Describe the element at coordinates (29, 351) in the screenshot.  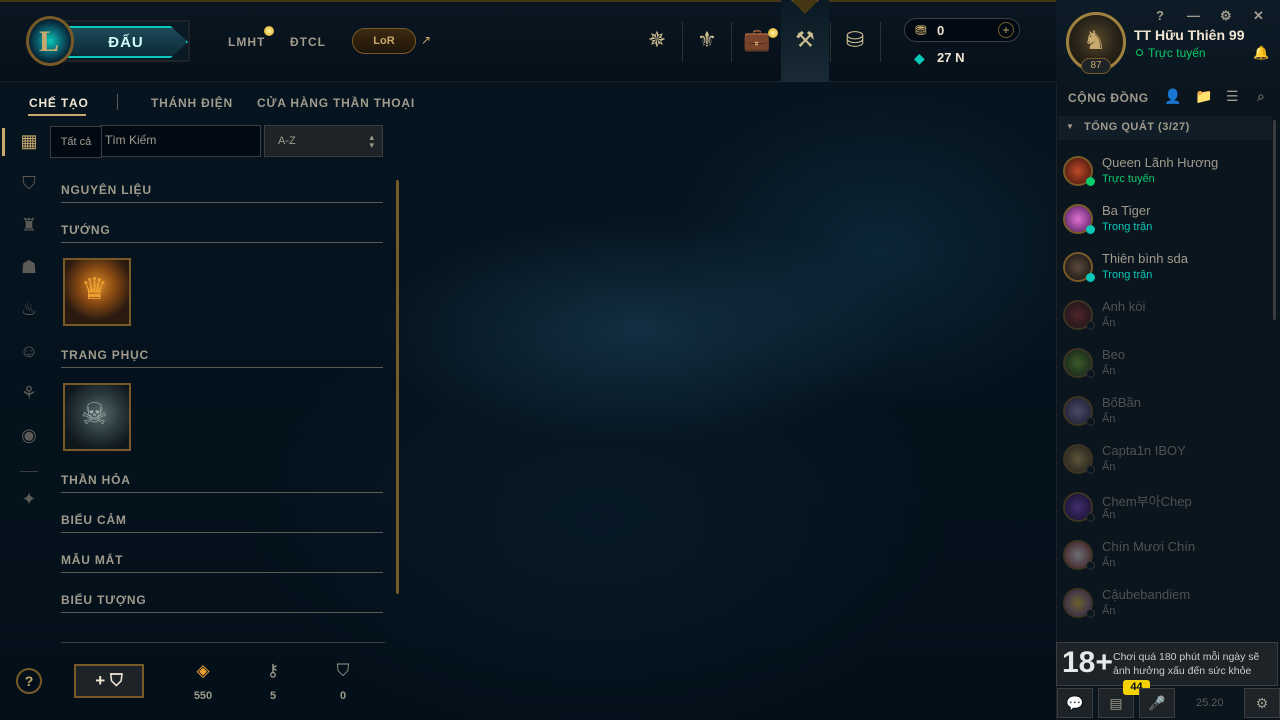
I see `emote-icon: ☺` at that location.